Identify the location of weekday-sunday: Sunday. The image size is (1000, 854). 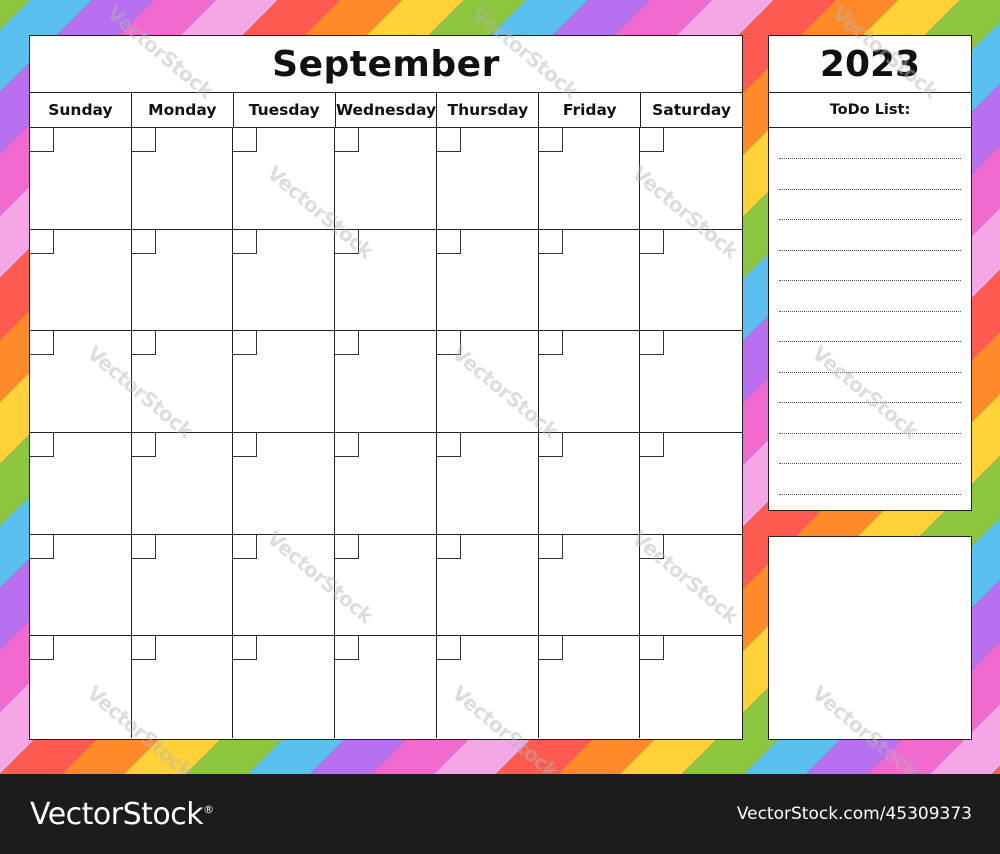
(81, 110).